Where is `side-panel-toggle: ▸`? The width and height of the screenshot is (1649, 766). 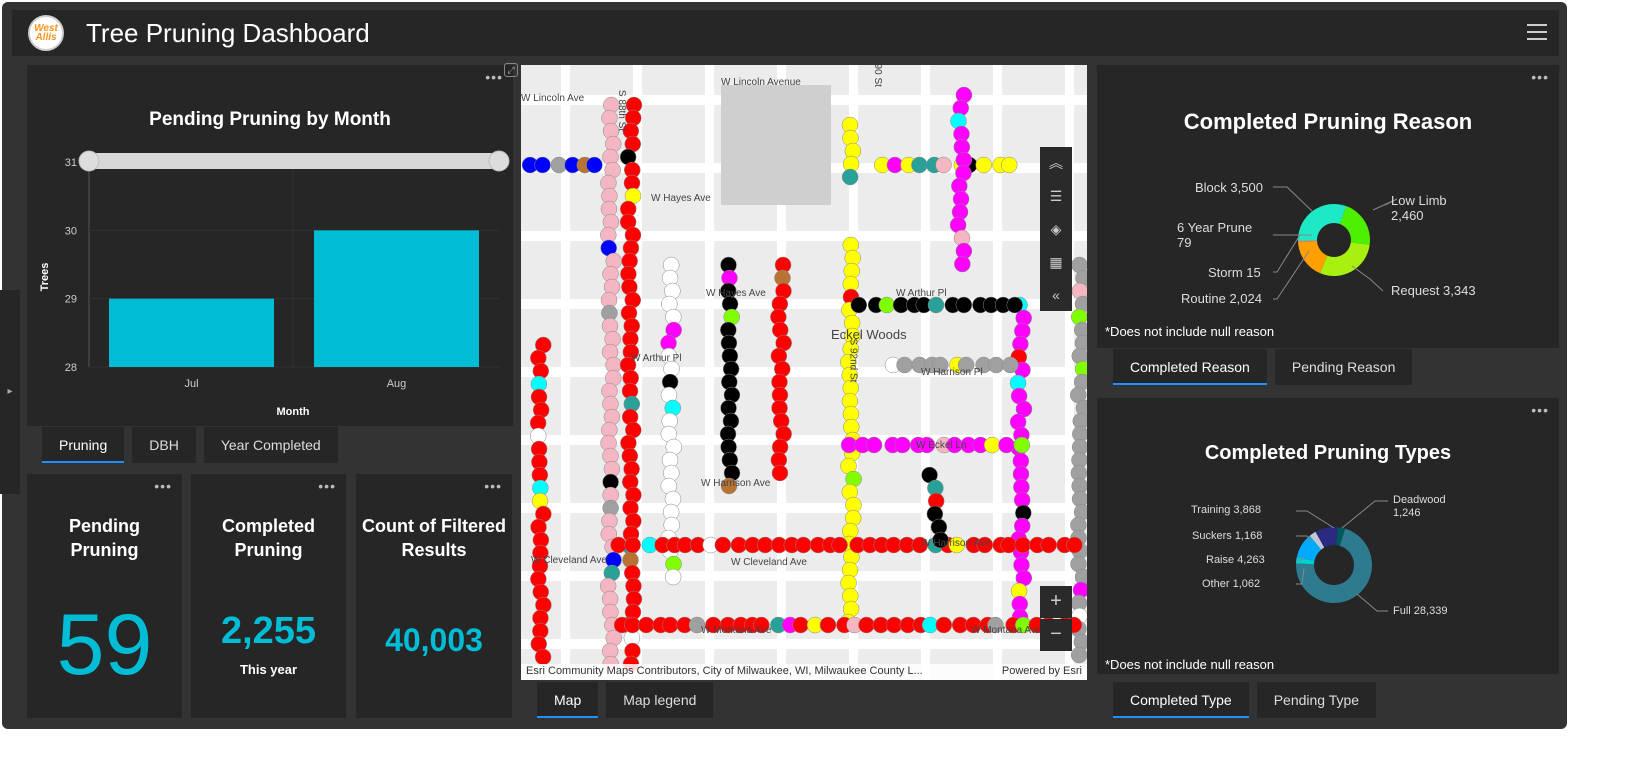 side-panel-toggle: ▸ is located at coordinates (10, 392).